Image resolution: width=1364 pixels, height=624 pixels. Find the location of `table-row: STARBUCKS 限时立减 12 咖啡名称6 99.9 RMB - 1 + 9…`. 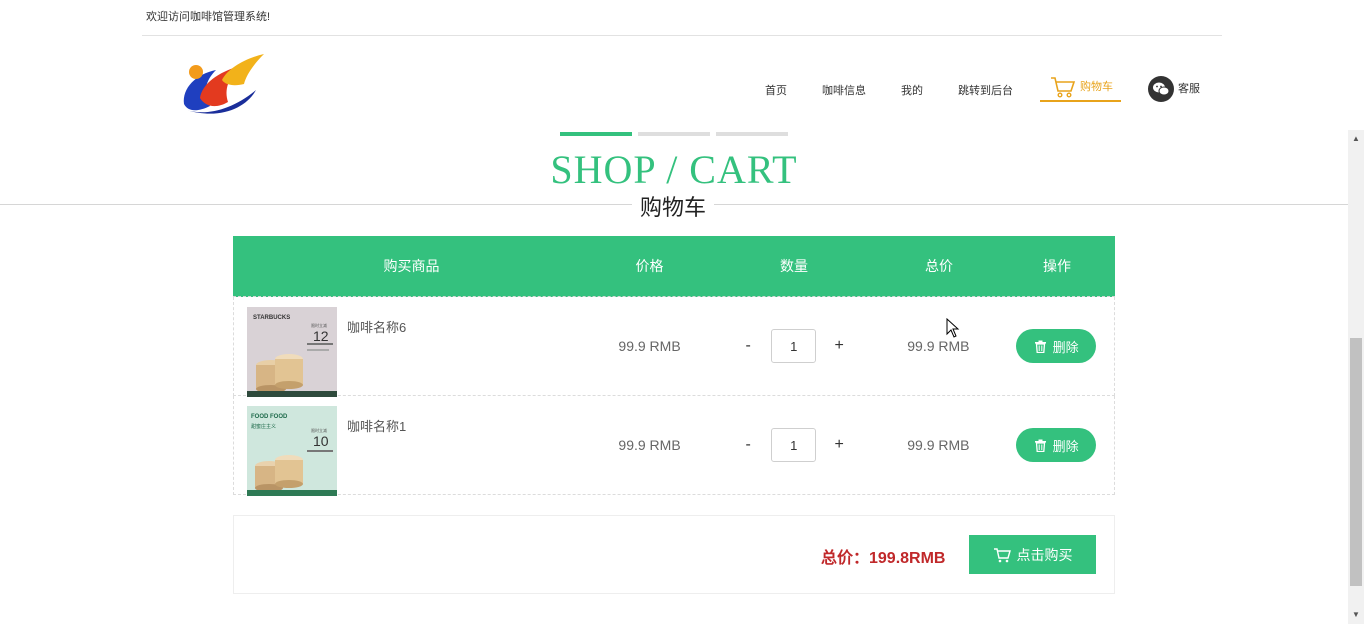

table-row: STARBUCKS 限时立减 12 咖啡名称6 99.9 RMB - 1 + 9… is located at coordinates (674, 347).